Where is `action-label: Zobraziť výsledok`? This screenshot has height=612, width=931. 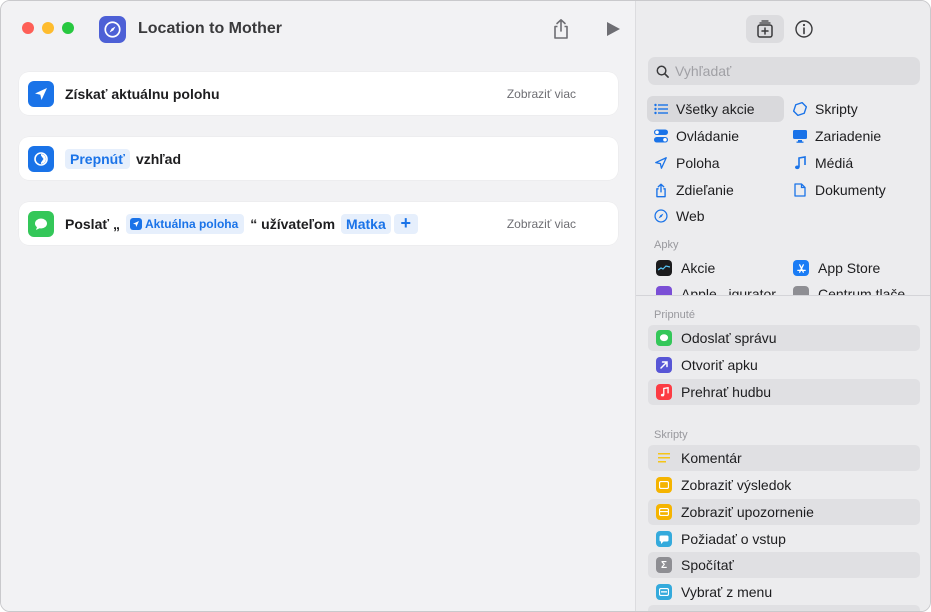
action-label: Zobraziť výsledok is located at coordinates (736, 485).